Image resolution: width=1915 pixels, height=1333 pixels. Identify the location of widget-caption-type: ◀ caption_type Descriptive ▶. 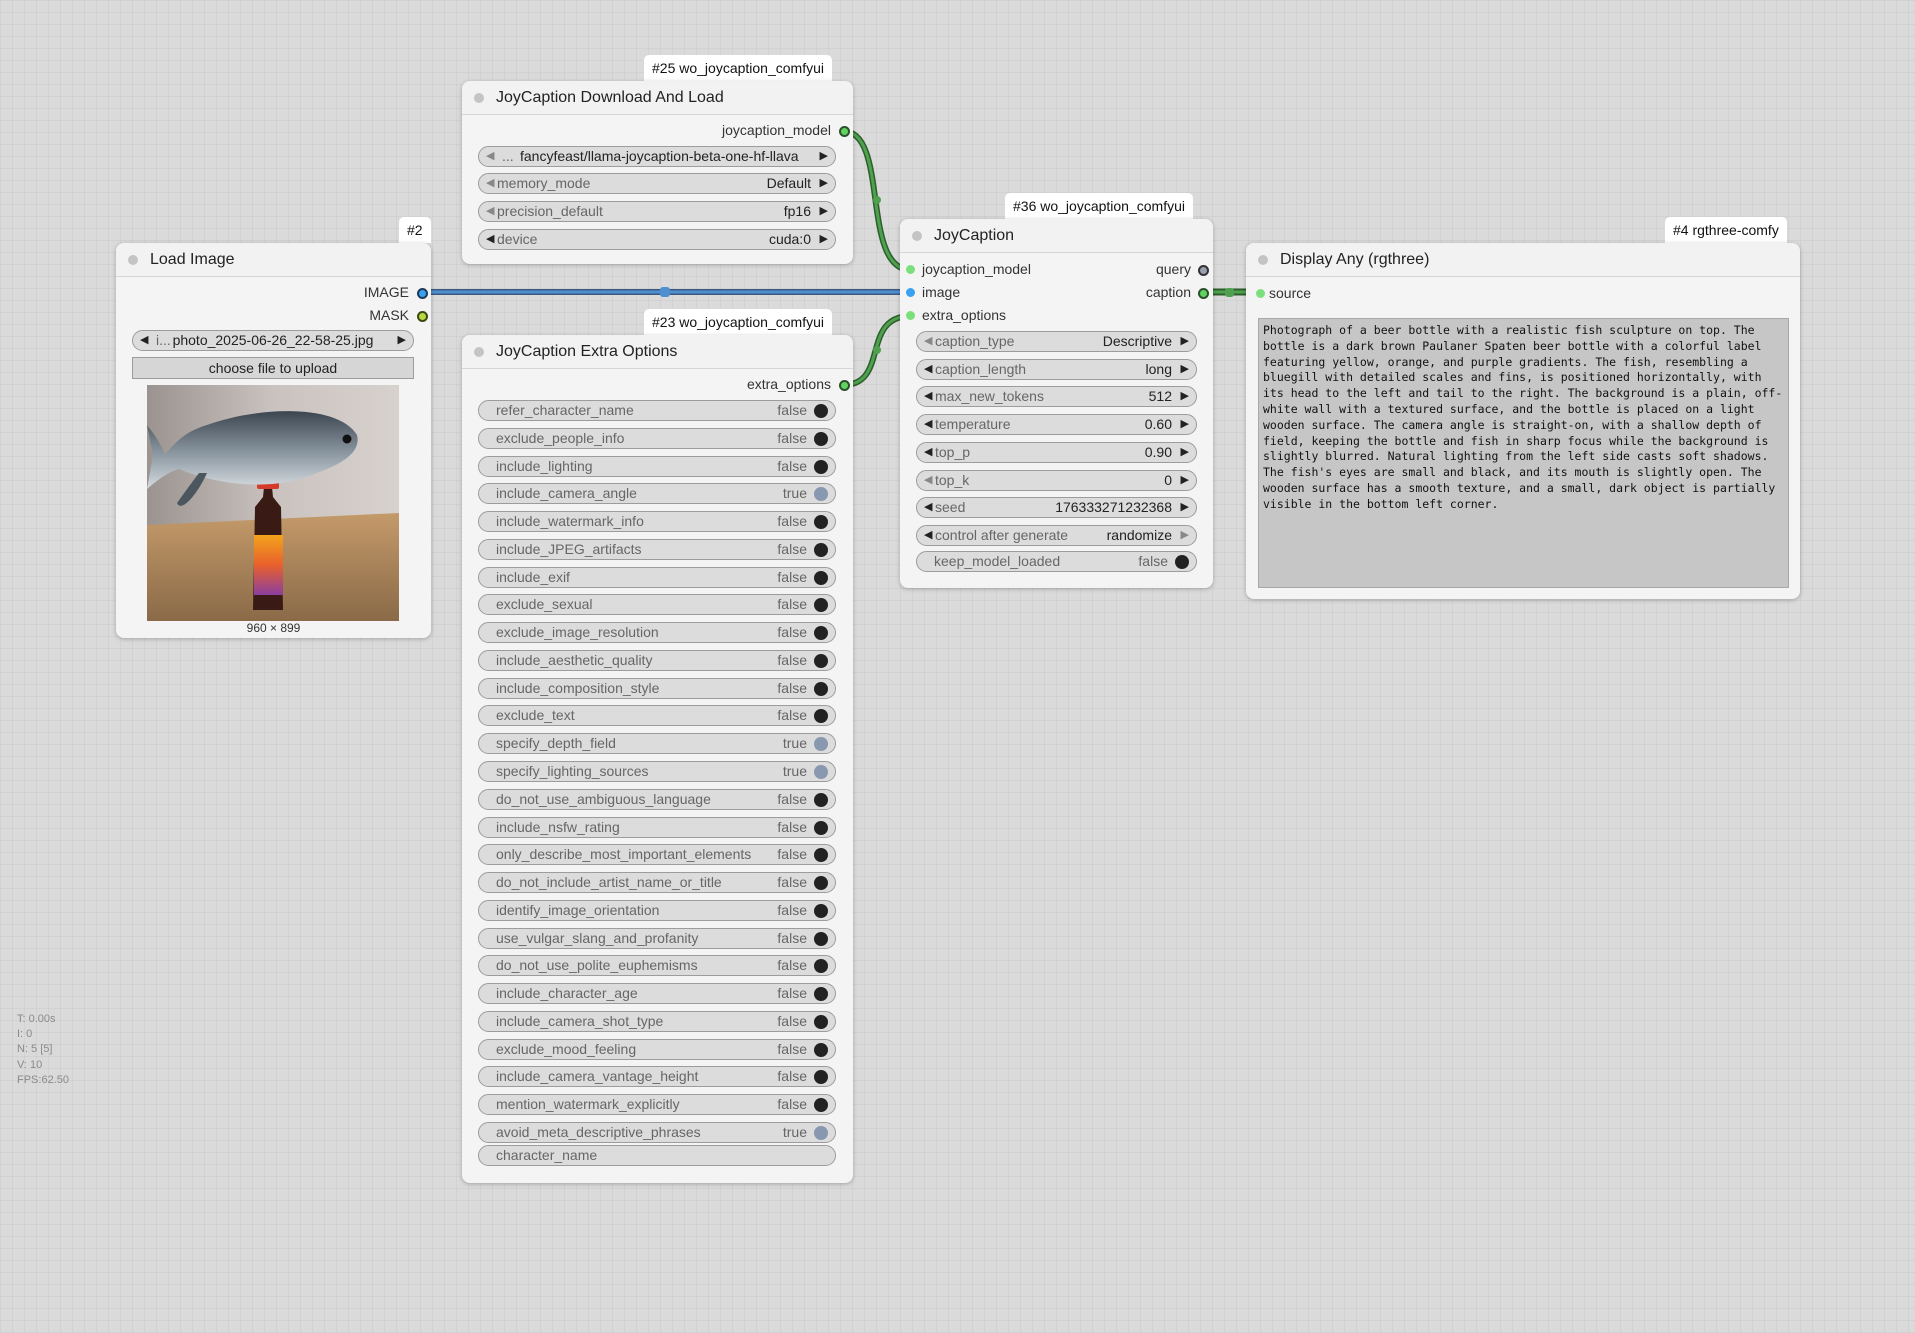
(1056, 341).